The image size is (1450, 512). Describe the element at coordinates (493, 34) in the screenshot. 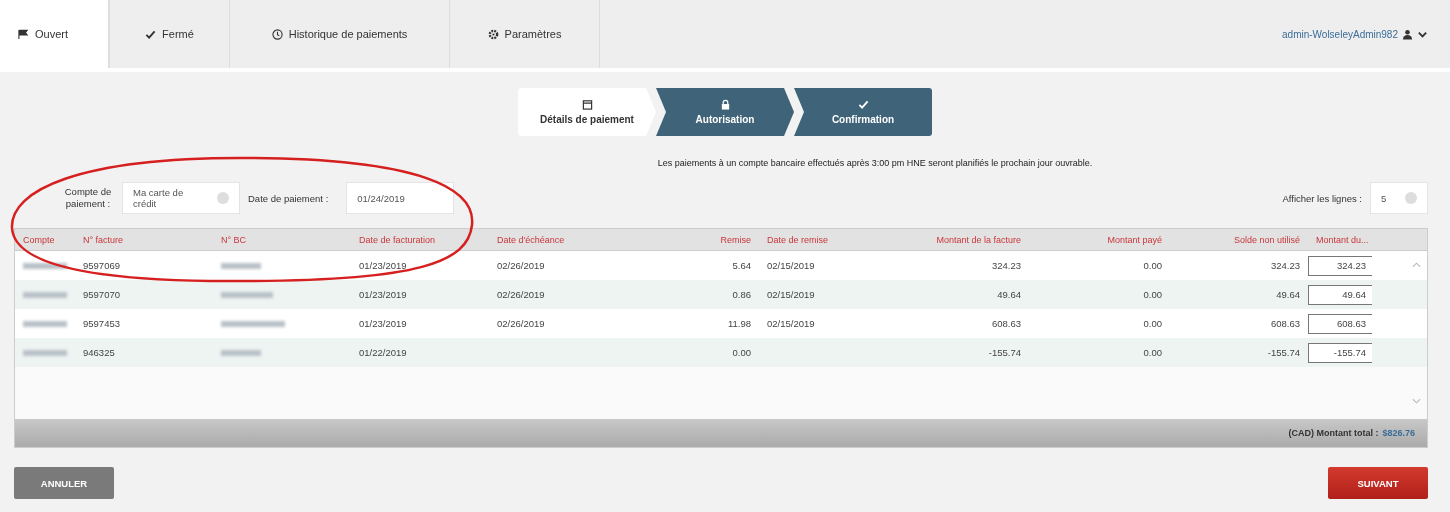

I see `gear-icon` at that location.